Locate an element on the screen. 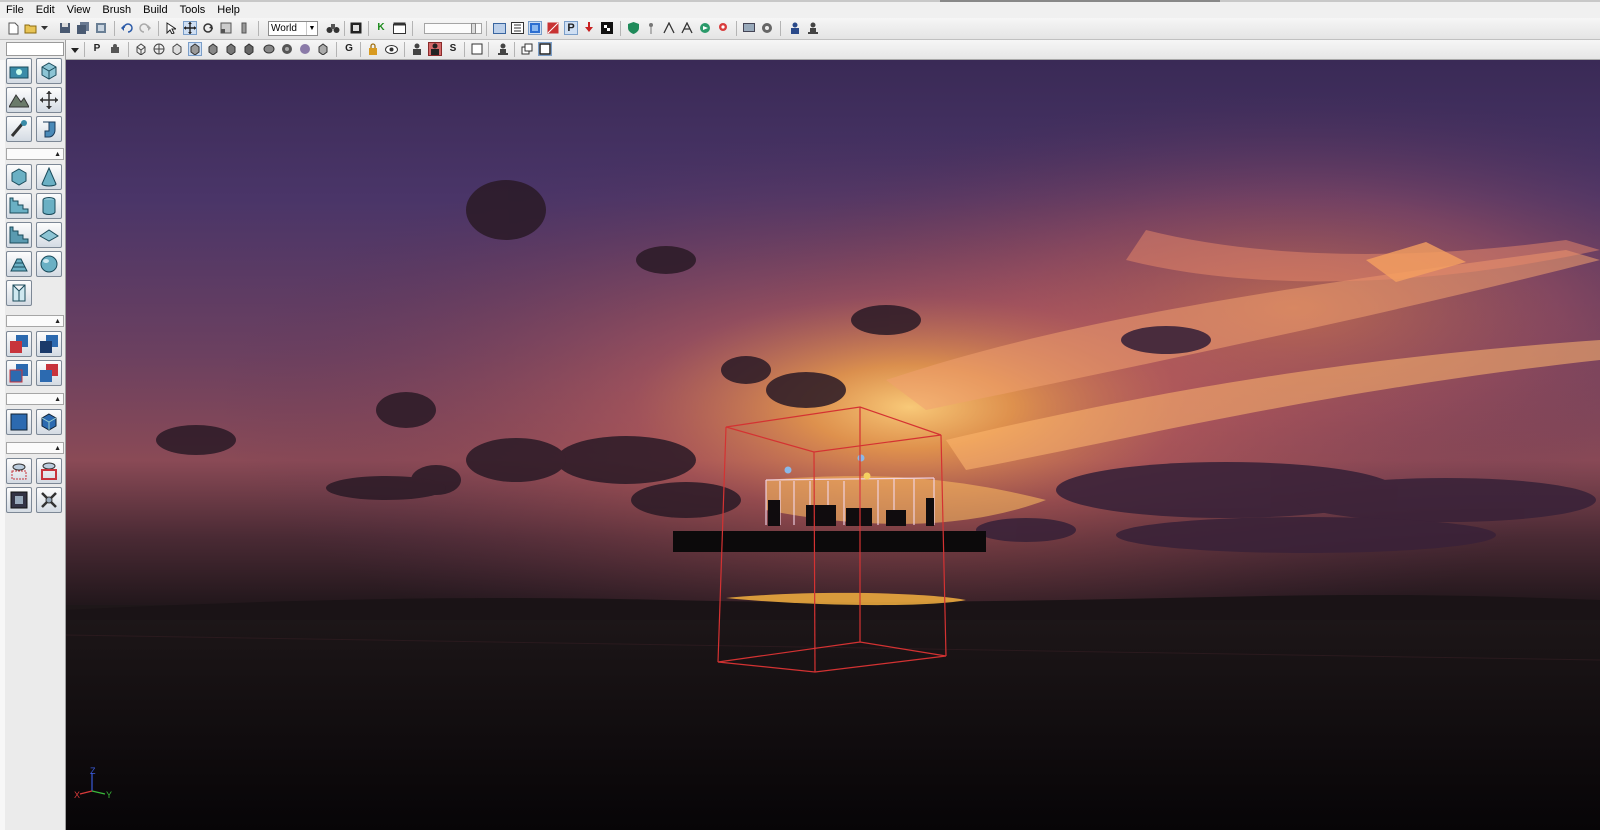  viewport-menu-chevron-icon is located at coordinates (75, 50).